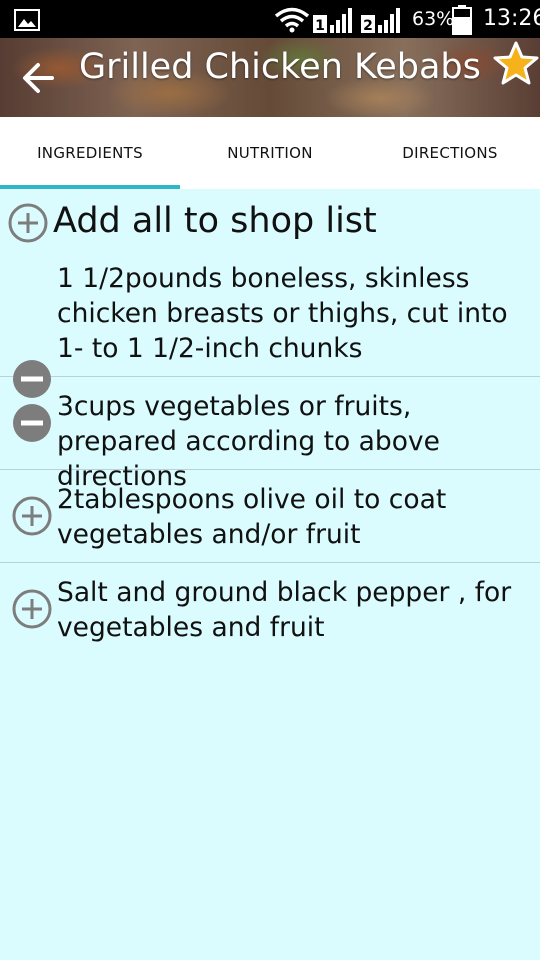 This screenshot has width=540, height=960. What do you see at coordinates (292, 20) in the screenshot?
I see `wifi-icon` at bounding box center [292, 20].